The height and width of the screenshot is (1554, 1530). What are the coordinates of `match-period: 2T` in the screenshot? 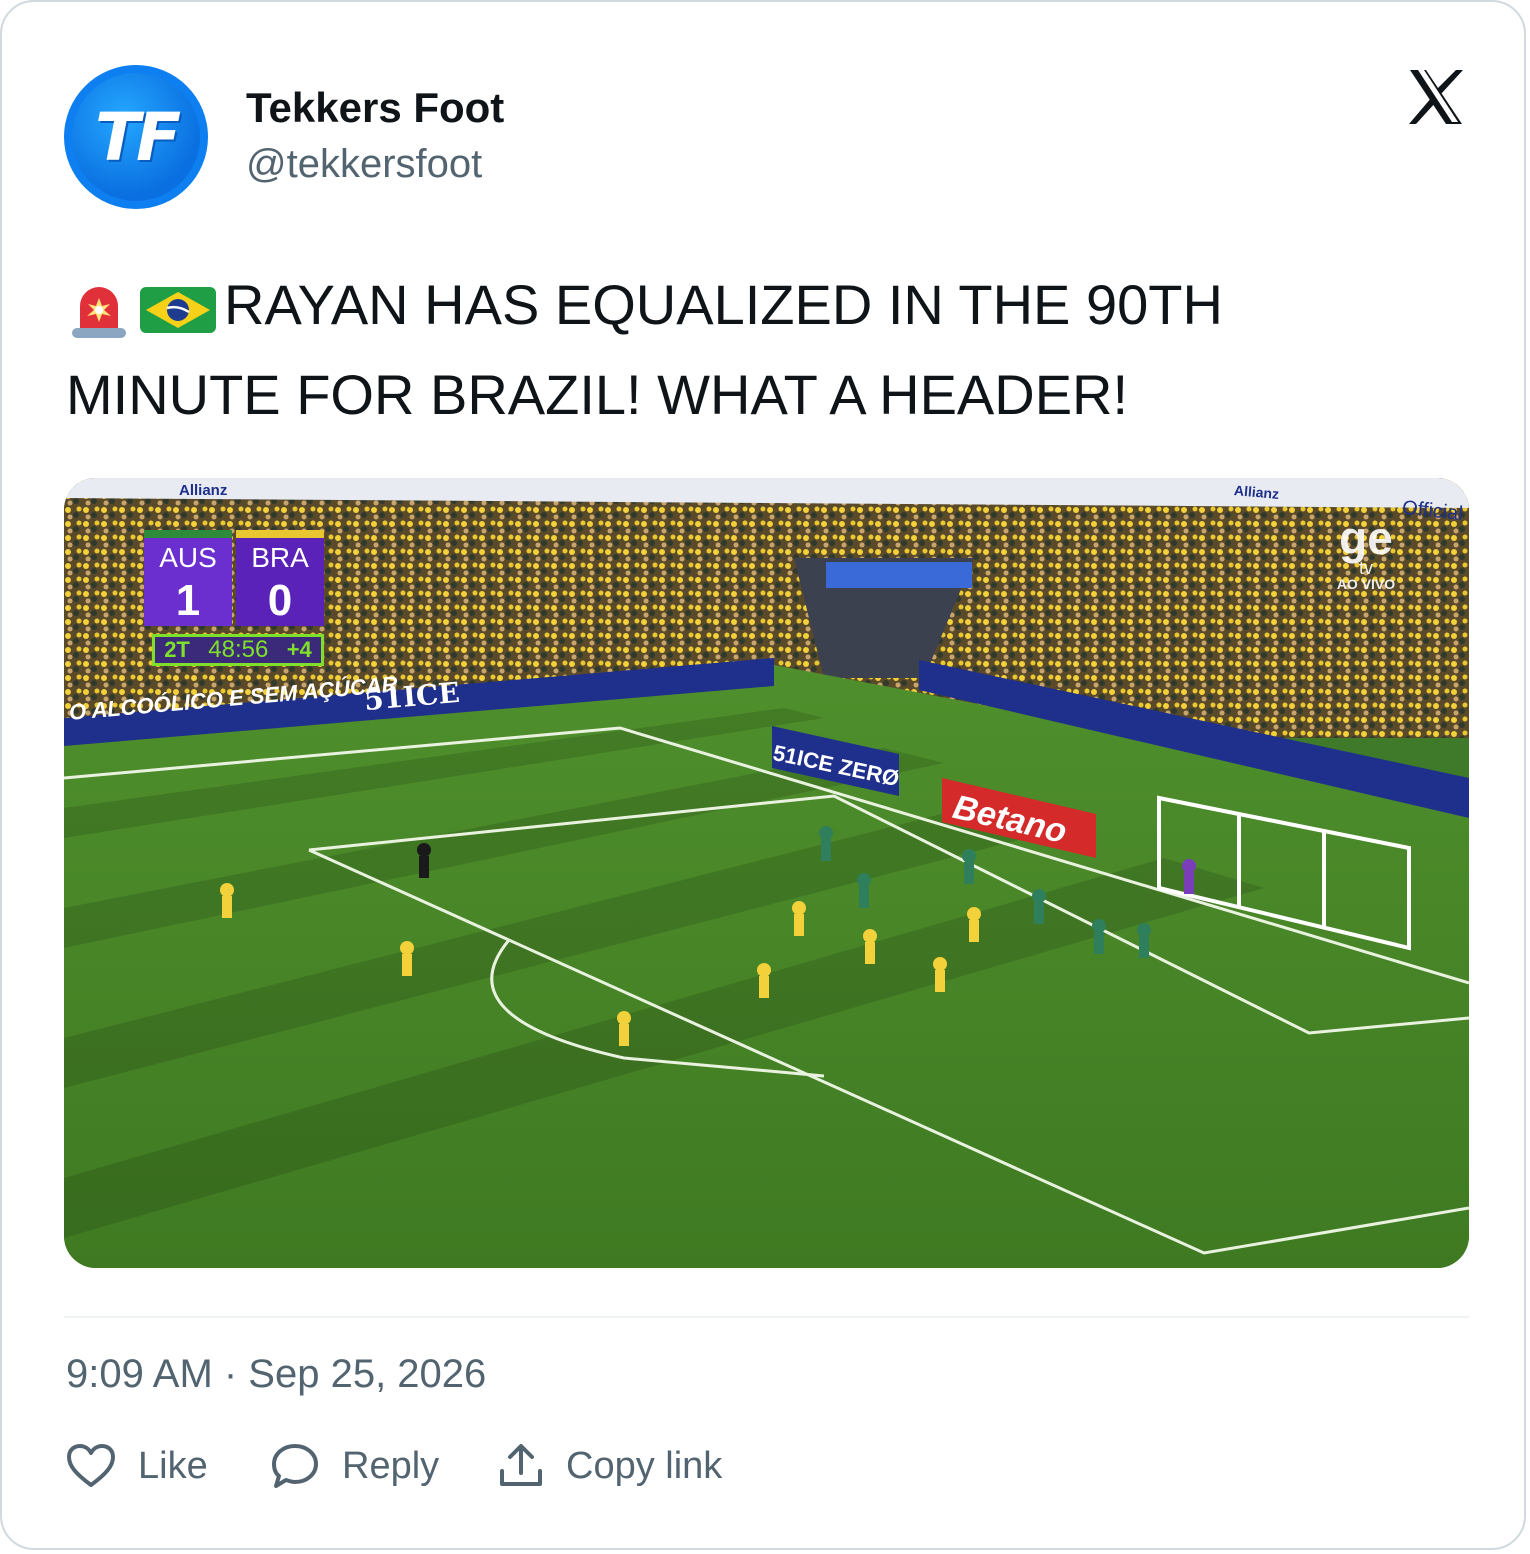 It's located at (177, 649).